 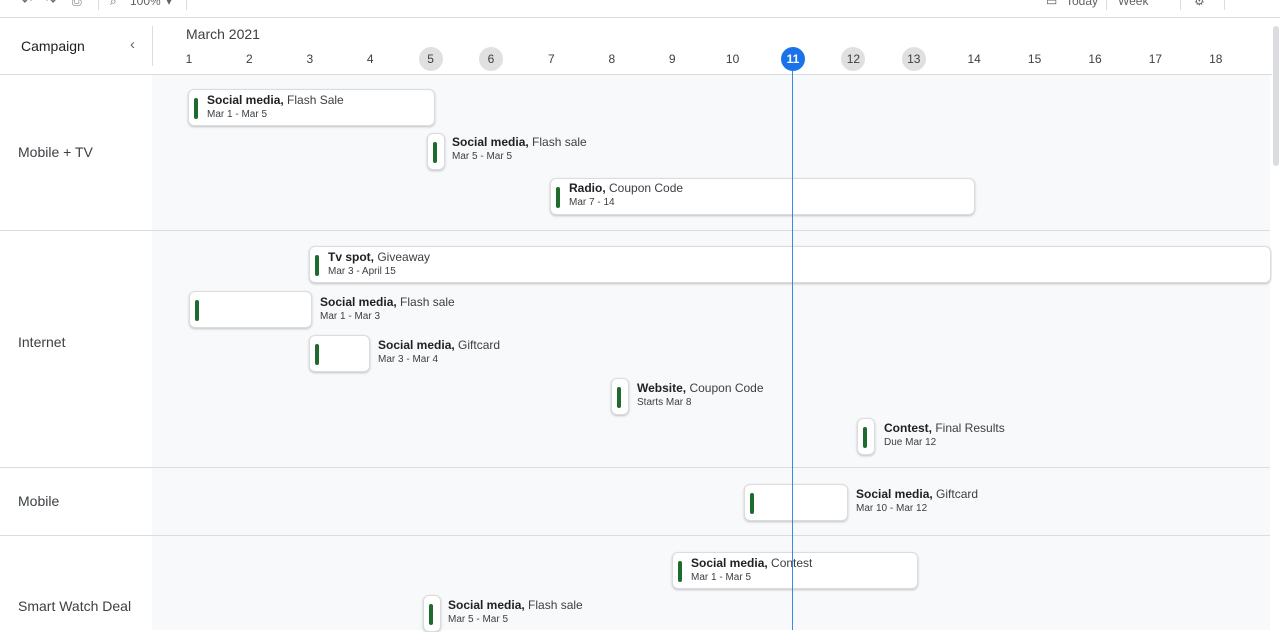 I want to click on event-text: Social media, Contest Mar 1 - Mar 5, so click(x=751, y=570).